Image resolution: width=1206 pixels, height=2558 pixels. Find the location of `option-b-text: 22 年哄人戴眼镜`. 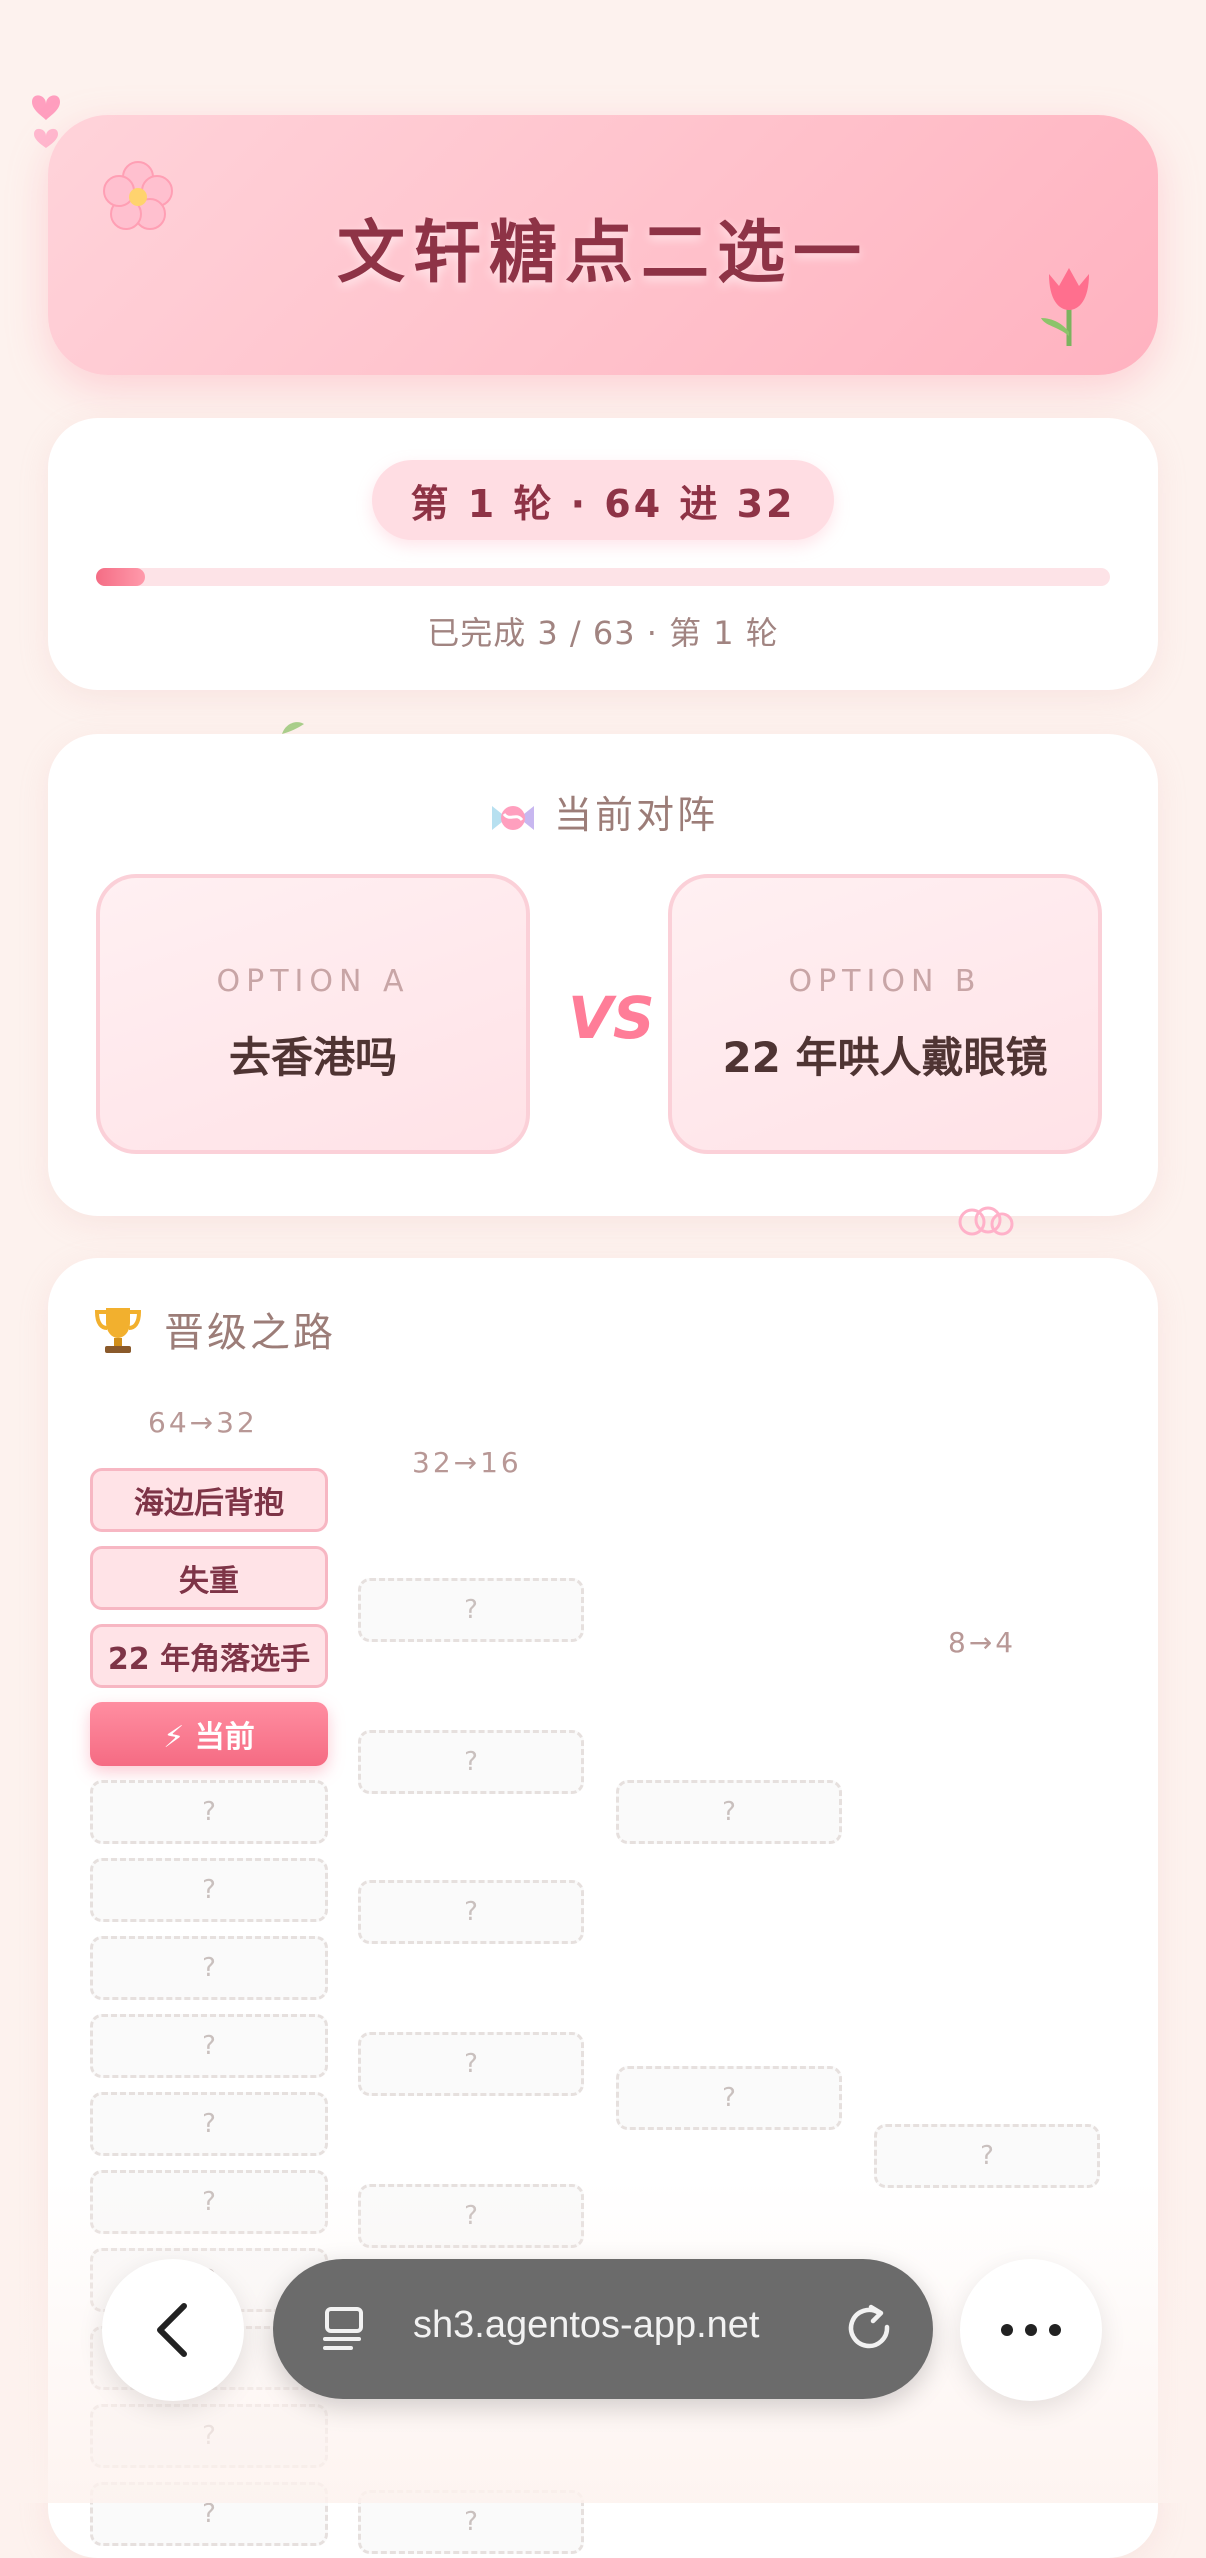

option-b-text: 22 年哄人戴眼镜 is located at coordinates (885, 1057).